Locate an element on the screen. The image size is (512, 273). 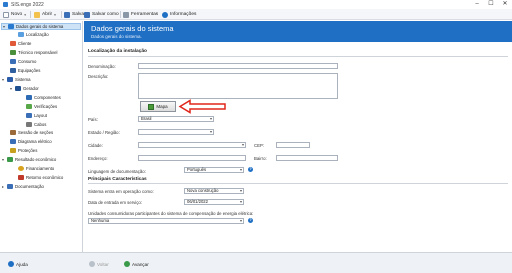
tree-item-label: Sistema is located at coordinates (23, 79).